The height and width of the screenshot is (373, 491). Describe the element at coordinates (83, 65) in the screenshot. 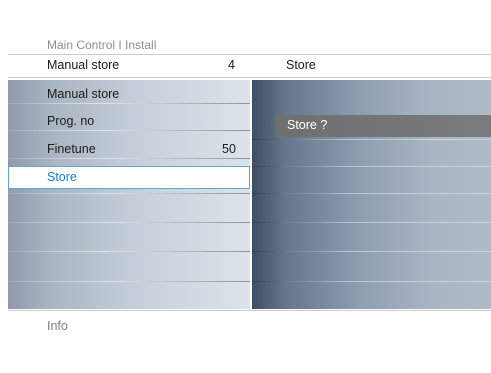

I see `header-label: Manual store` at that location.